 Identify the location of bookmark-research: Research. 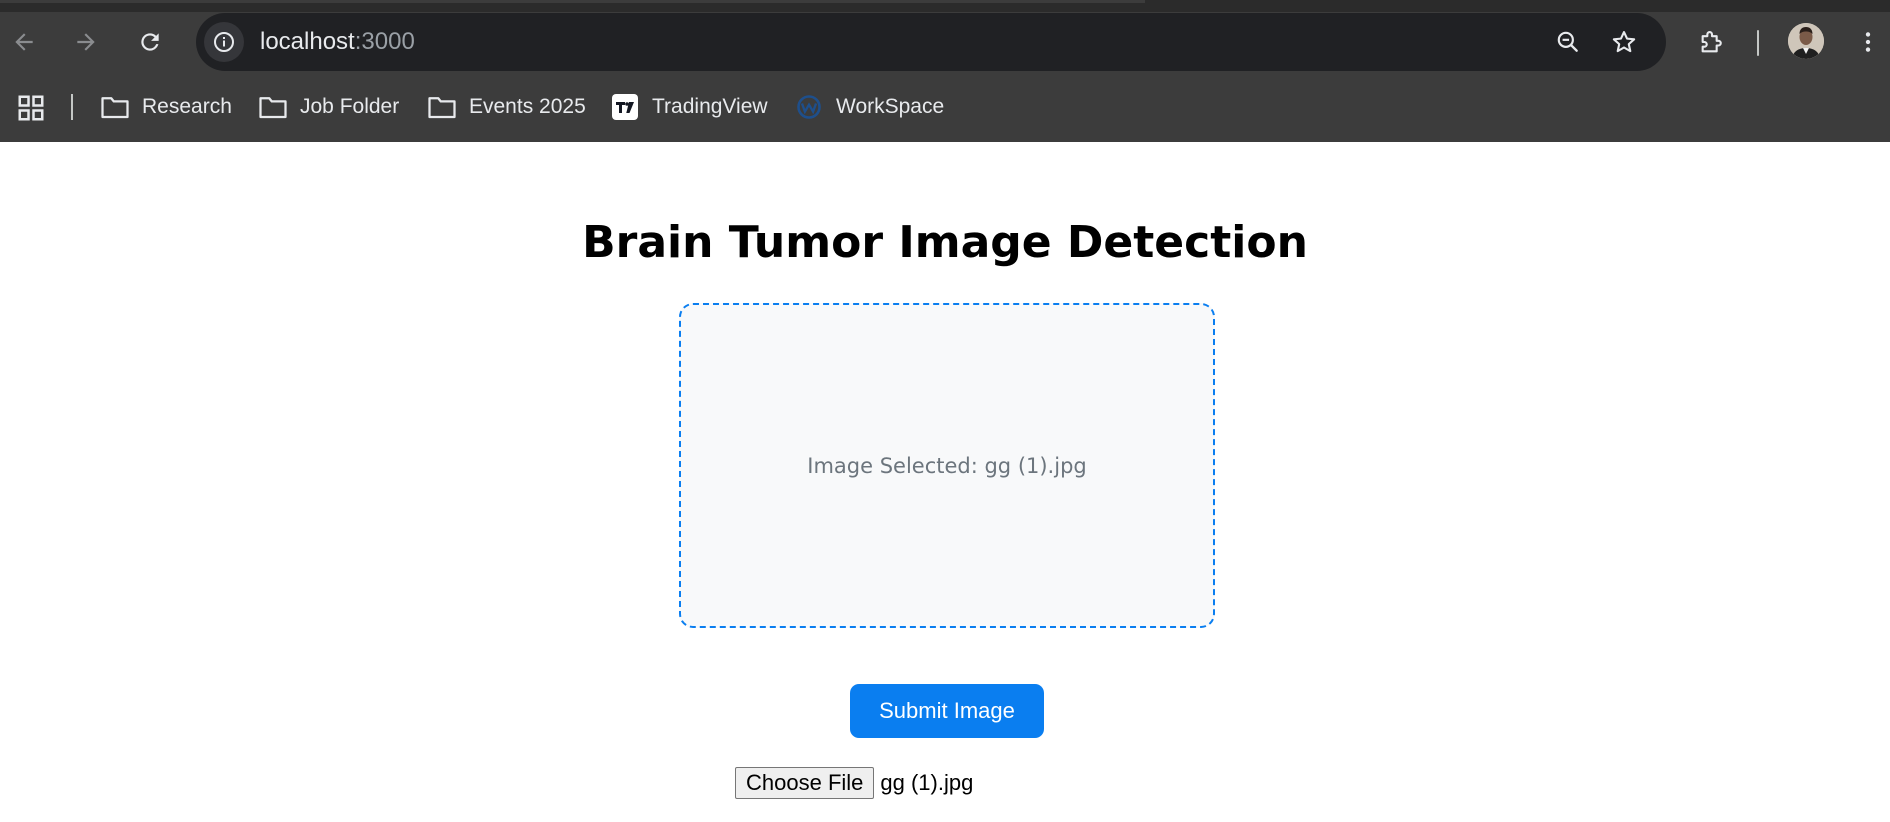
(166, 107).